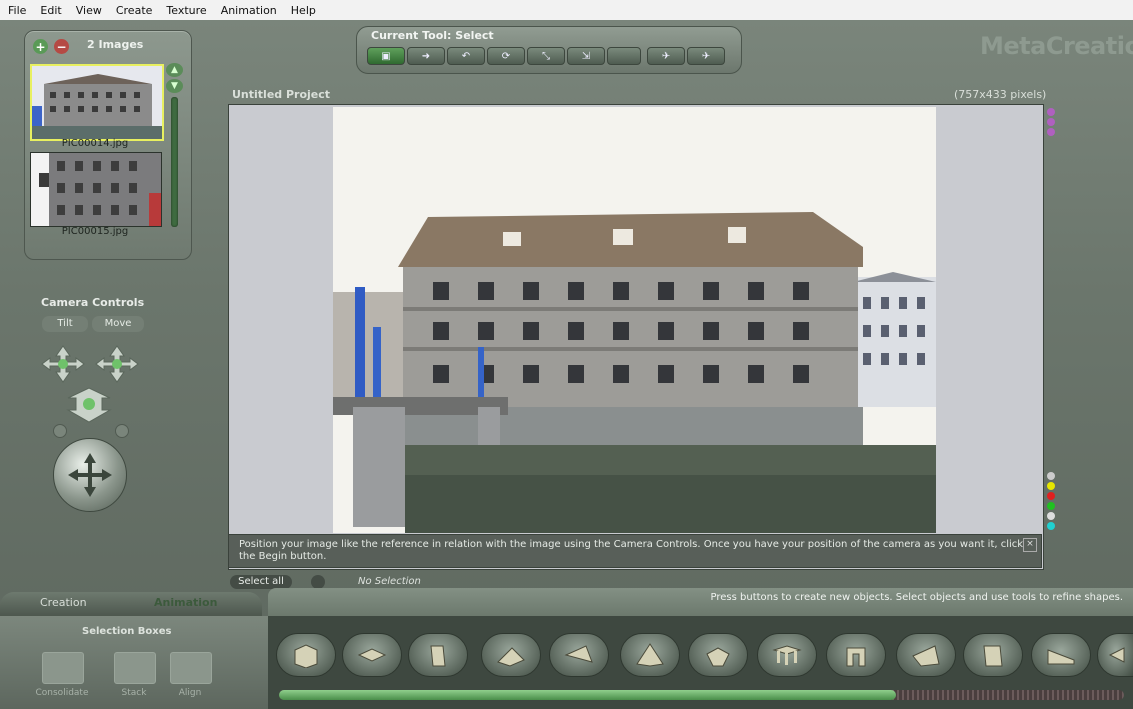  I want to click on image-thumbnail-panel: + − 2 Images PIC00014.jpg PIC00015.jpg ▲, so click(108, 145).